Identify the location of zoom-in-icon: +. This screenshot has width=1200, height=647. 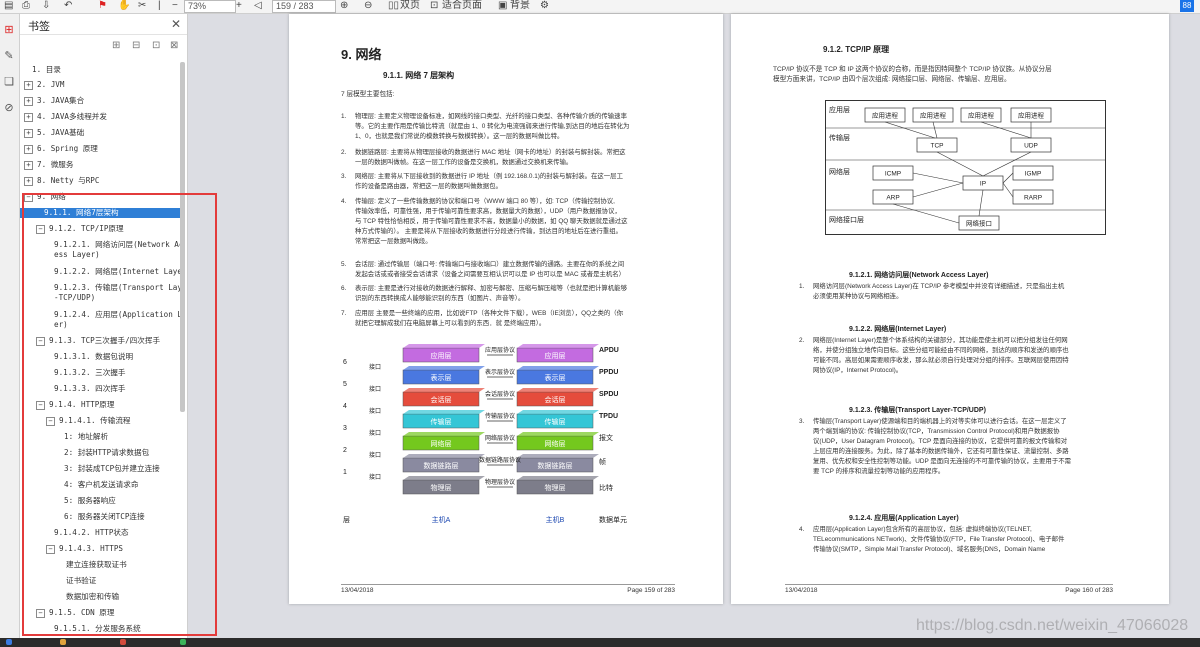
(239, 6).